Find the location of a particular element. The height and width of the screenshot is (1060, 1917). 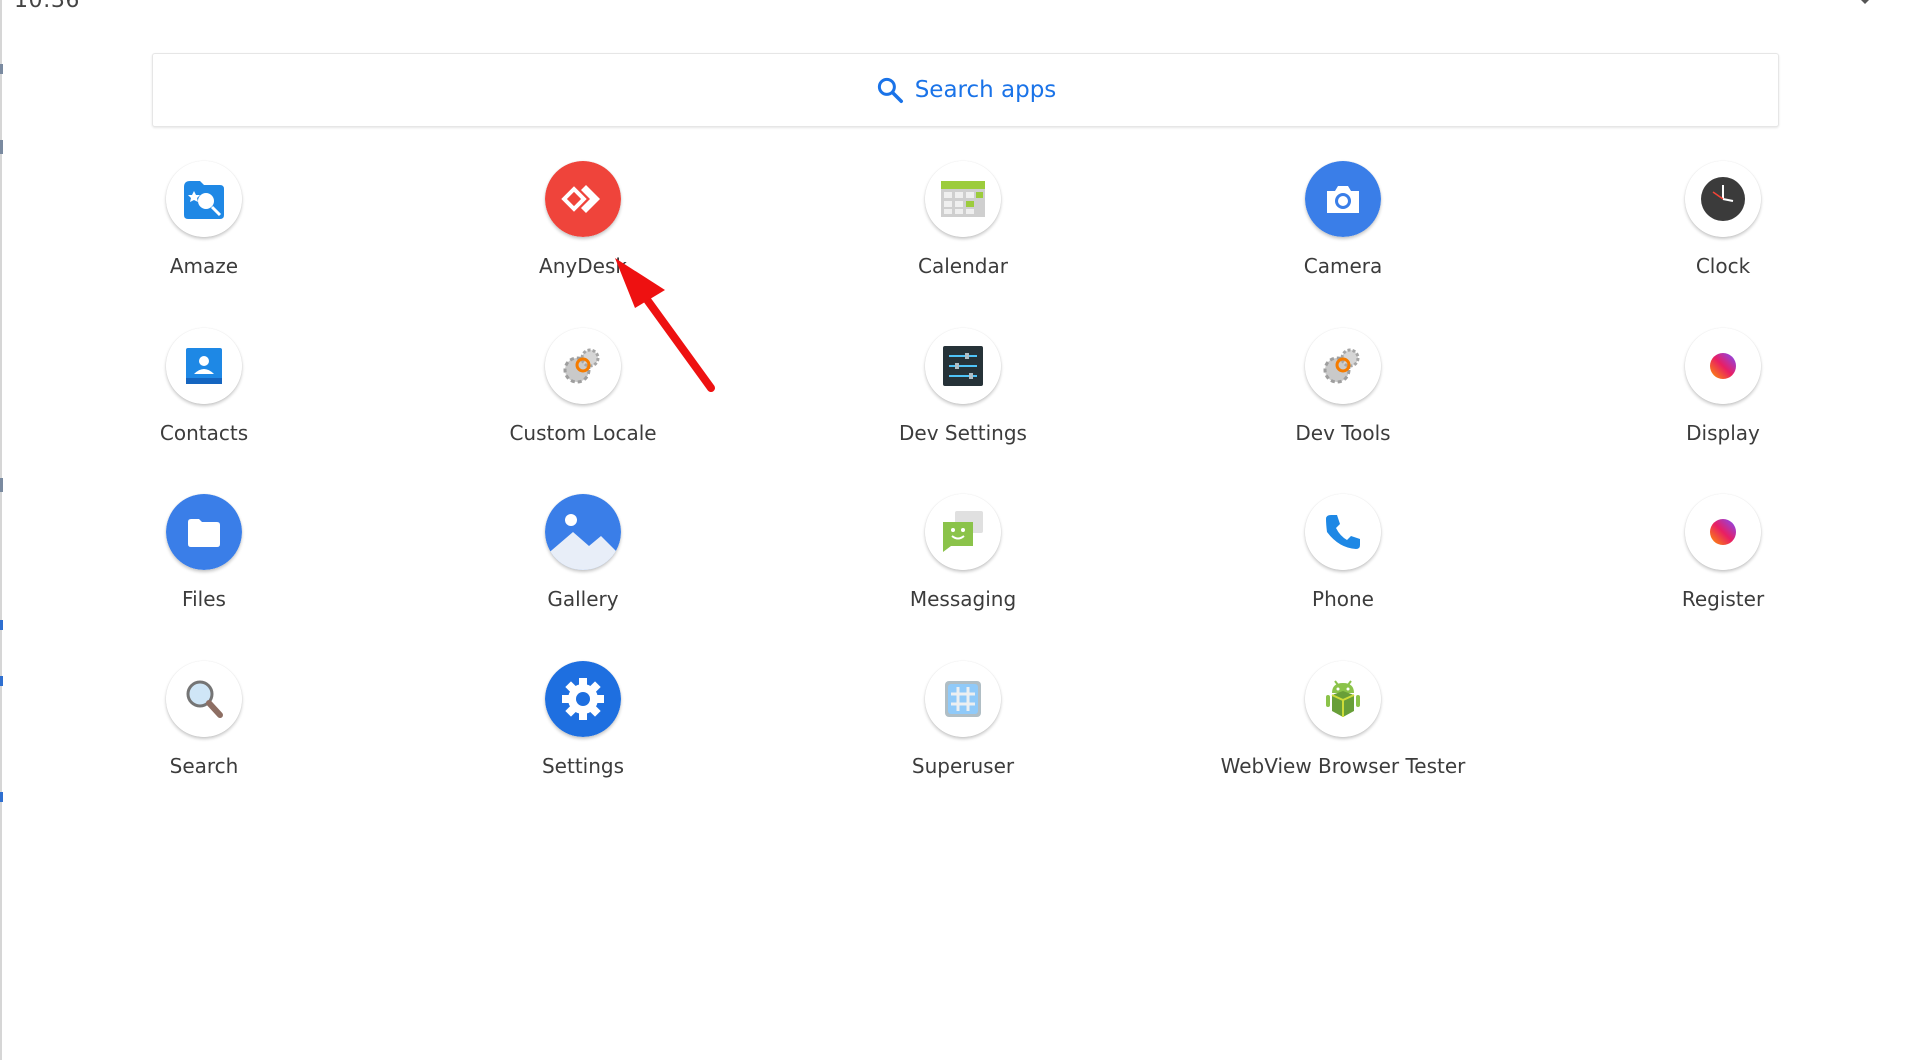

messaging-icon is located at coordinates (963, 532).